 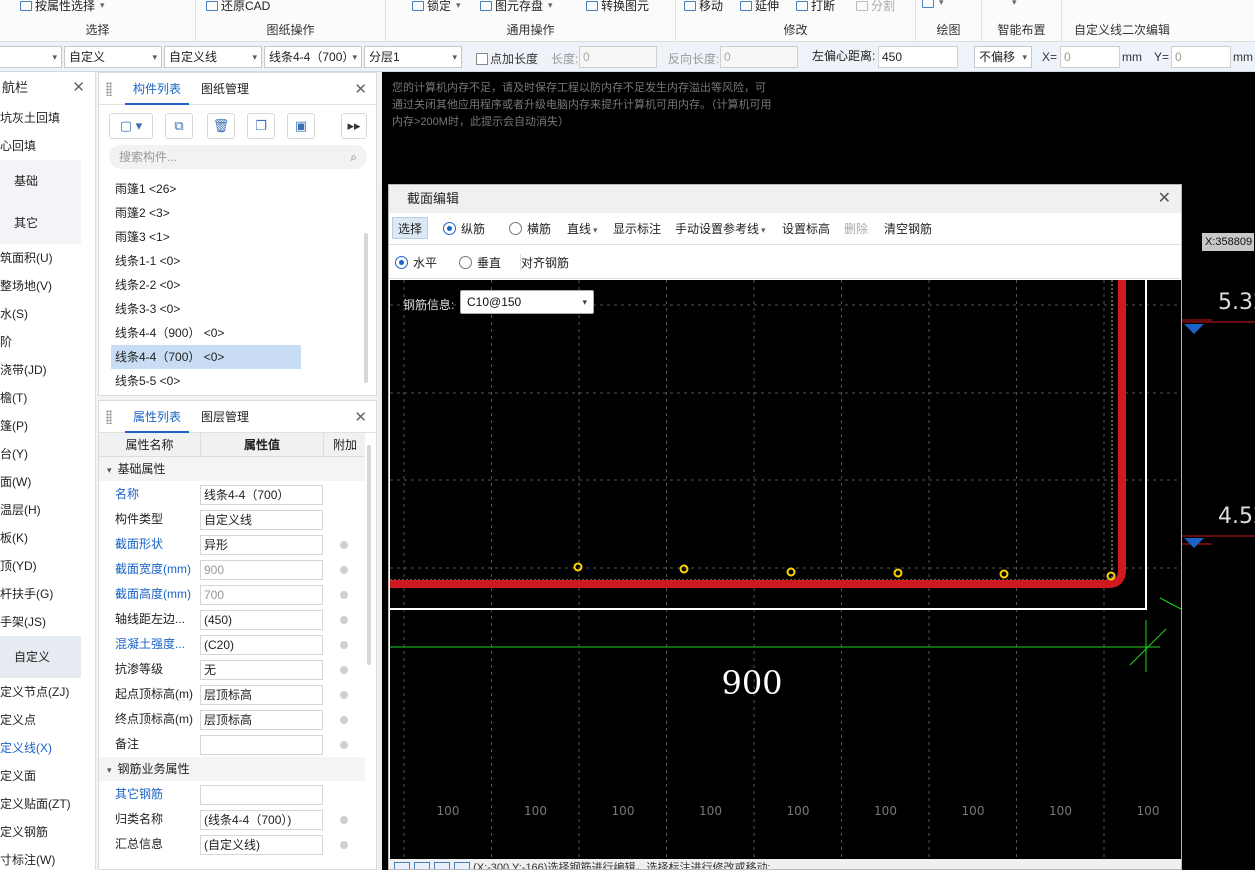 I want to click on new-component-icon: ▢ ▾, so click(x=131, y=126).